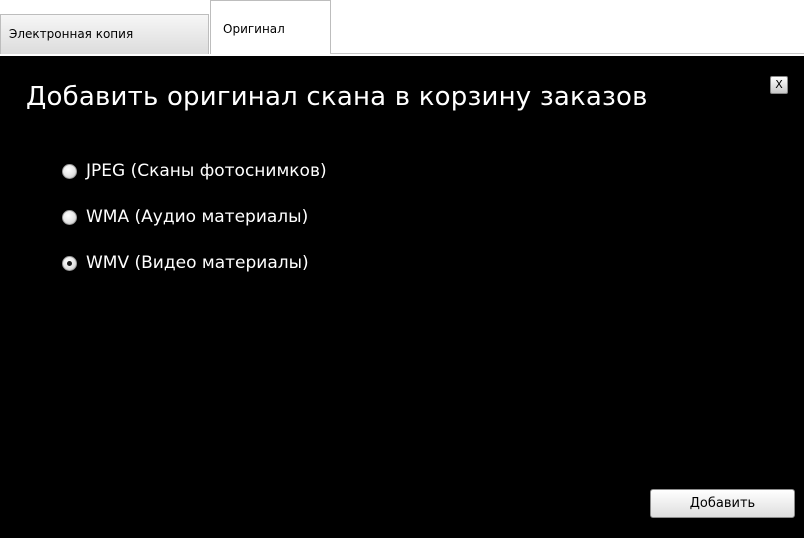  What do you see at coordinates (722, 503) in the screenshot?
I see `add-button: Добавить` at bounding box center [722, 503].